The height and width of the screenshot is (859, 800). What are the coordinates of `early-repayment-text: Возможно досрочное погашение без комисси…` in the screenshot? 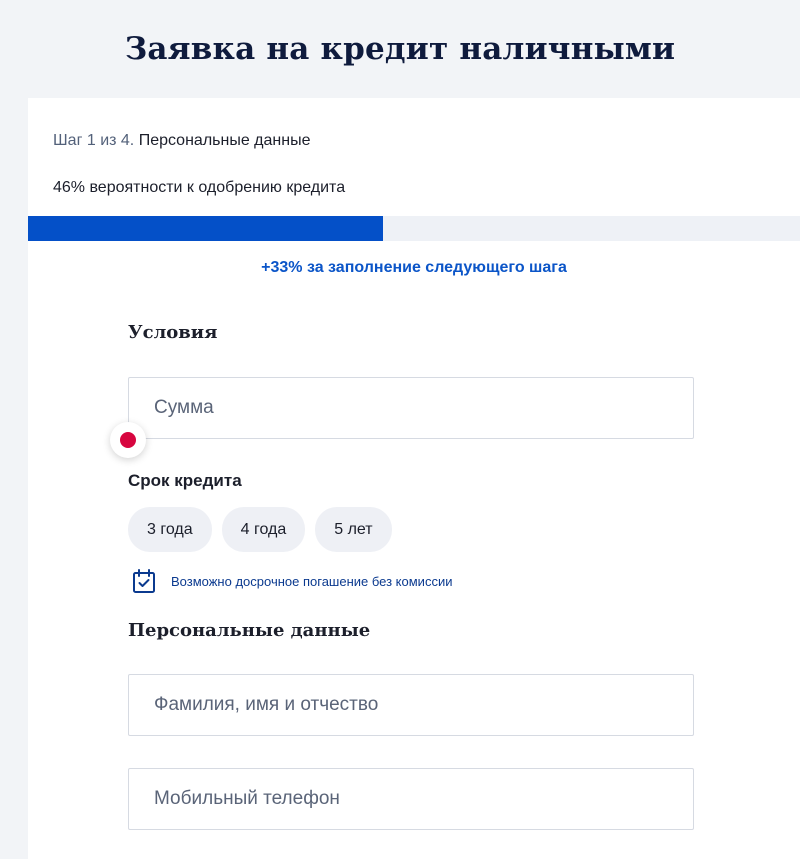 It's located at (312, 581).